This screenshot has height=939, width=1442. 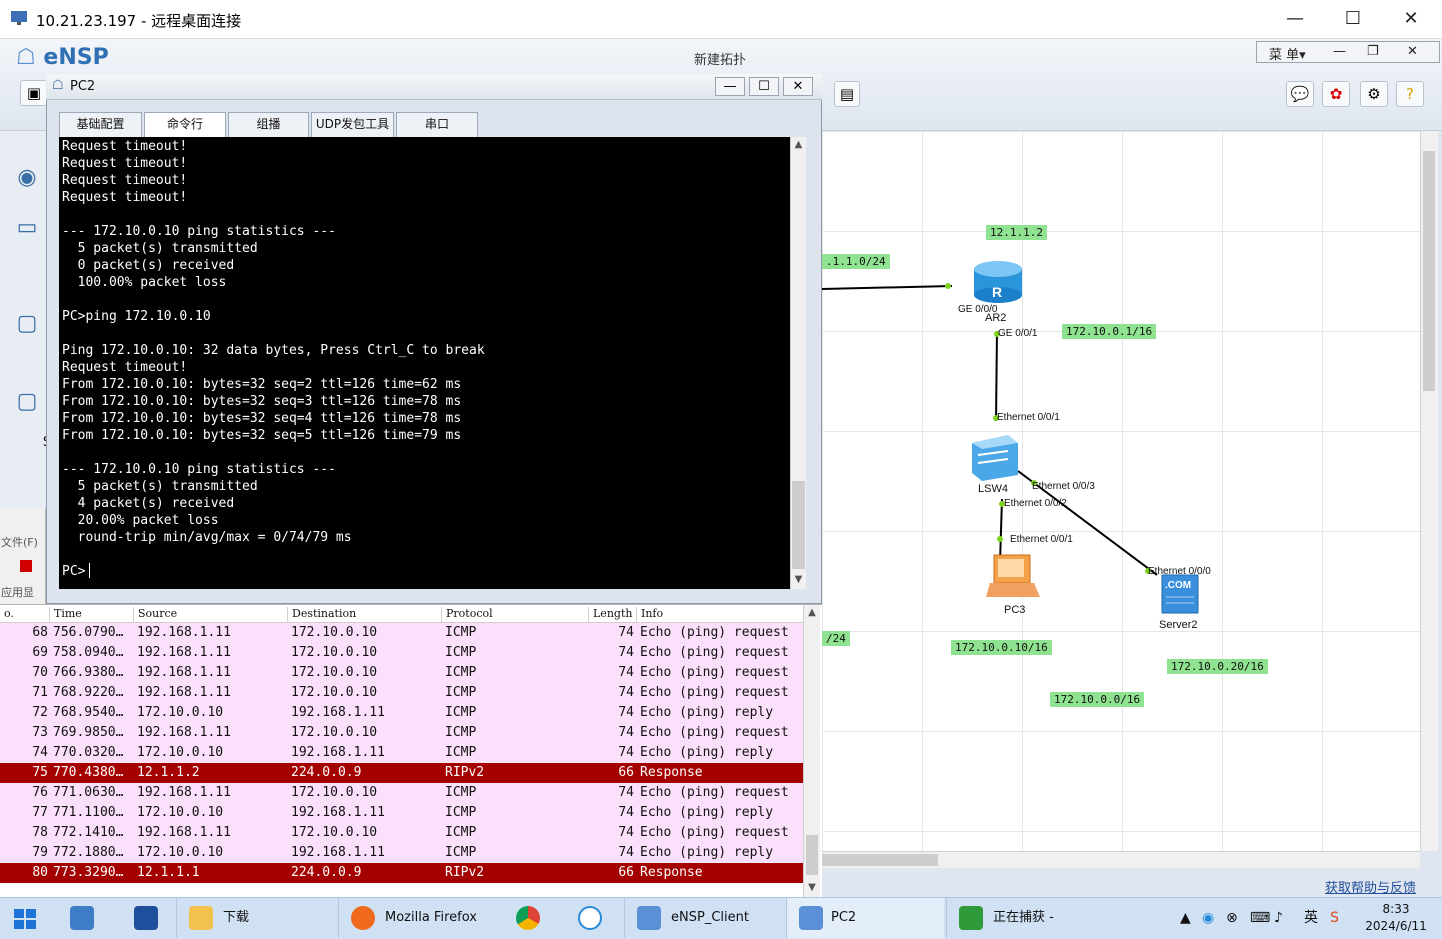 What do you see at coordinates (1336, 94) in the screenshot?
I see `huawei-icon: ✿` at bounding box center [1336, 94].